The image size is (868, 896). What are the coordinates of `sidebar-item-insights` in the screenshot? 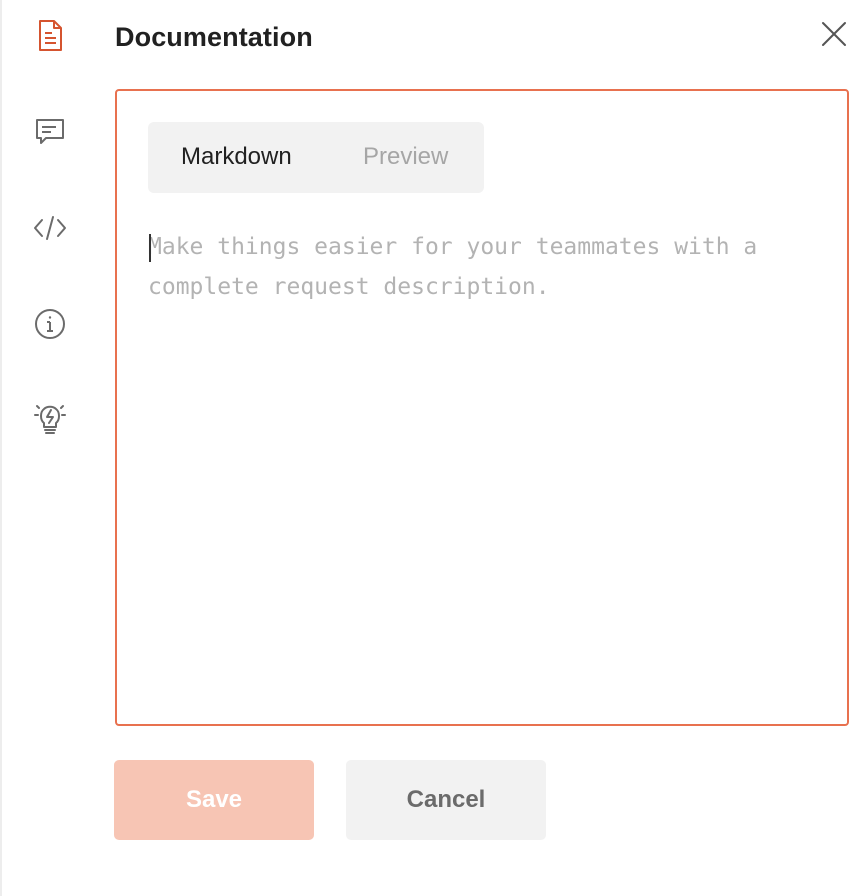 It's located at (50, 418).